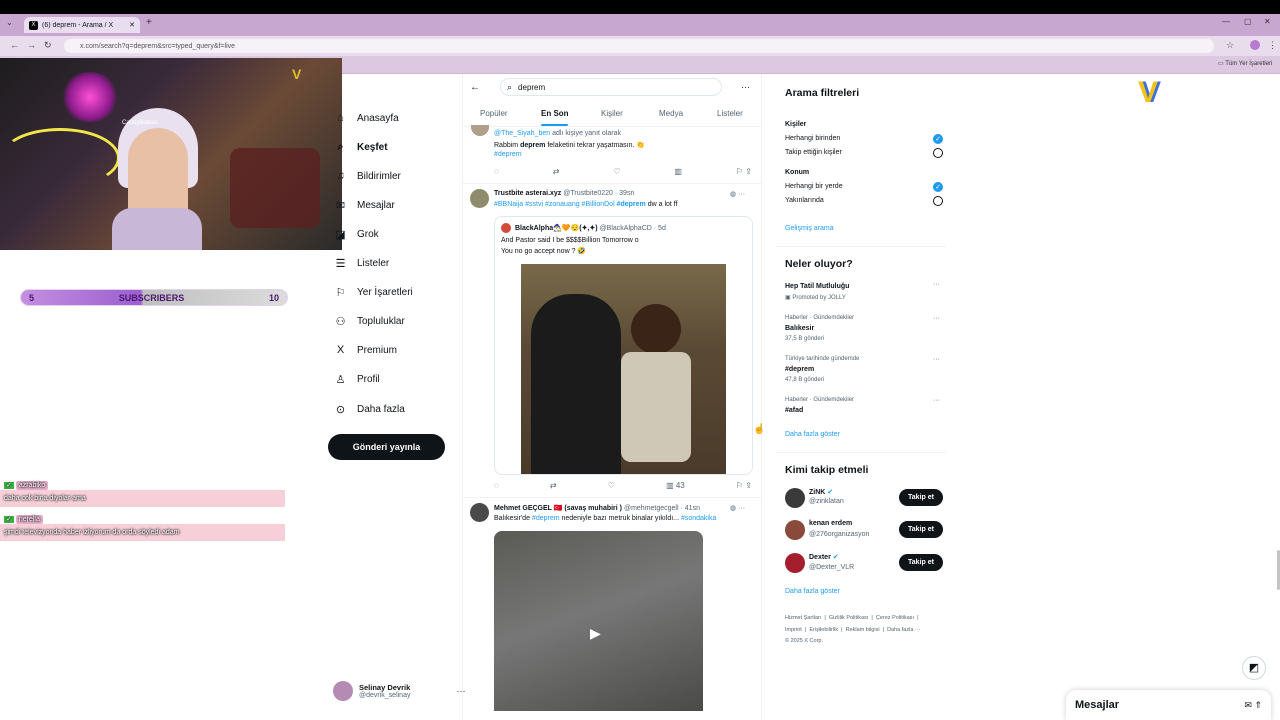 The width and height of the screenshot is (1280, 720). I want to click on menu-icon: ⋮, so click(1272, 45).